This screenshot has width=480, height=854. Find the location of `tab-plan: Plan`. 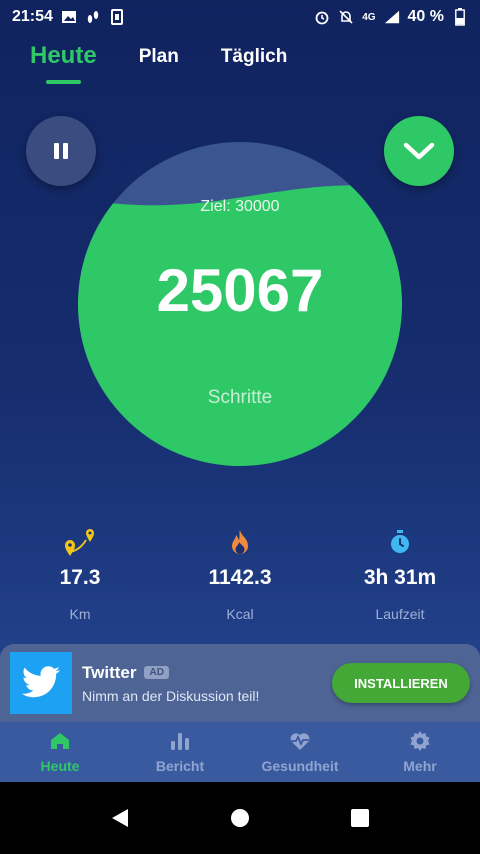

tab-plan: Plan is located at coordinates (159, 65).